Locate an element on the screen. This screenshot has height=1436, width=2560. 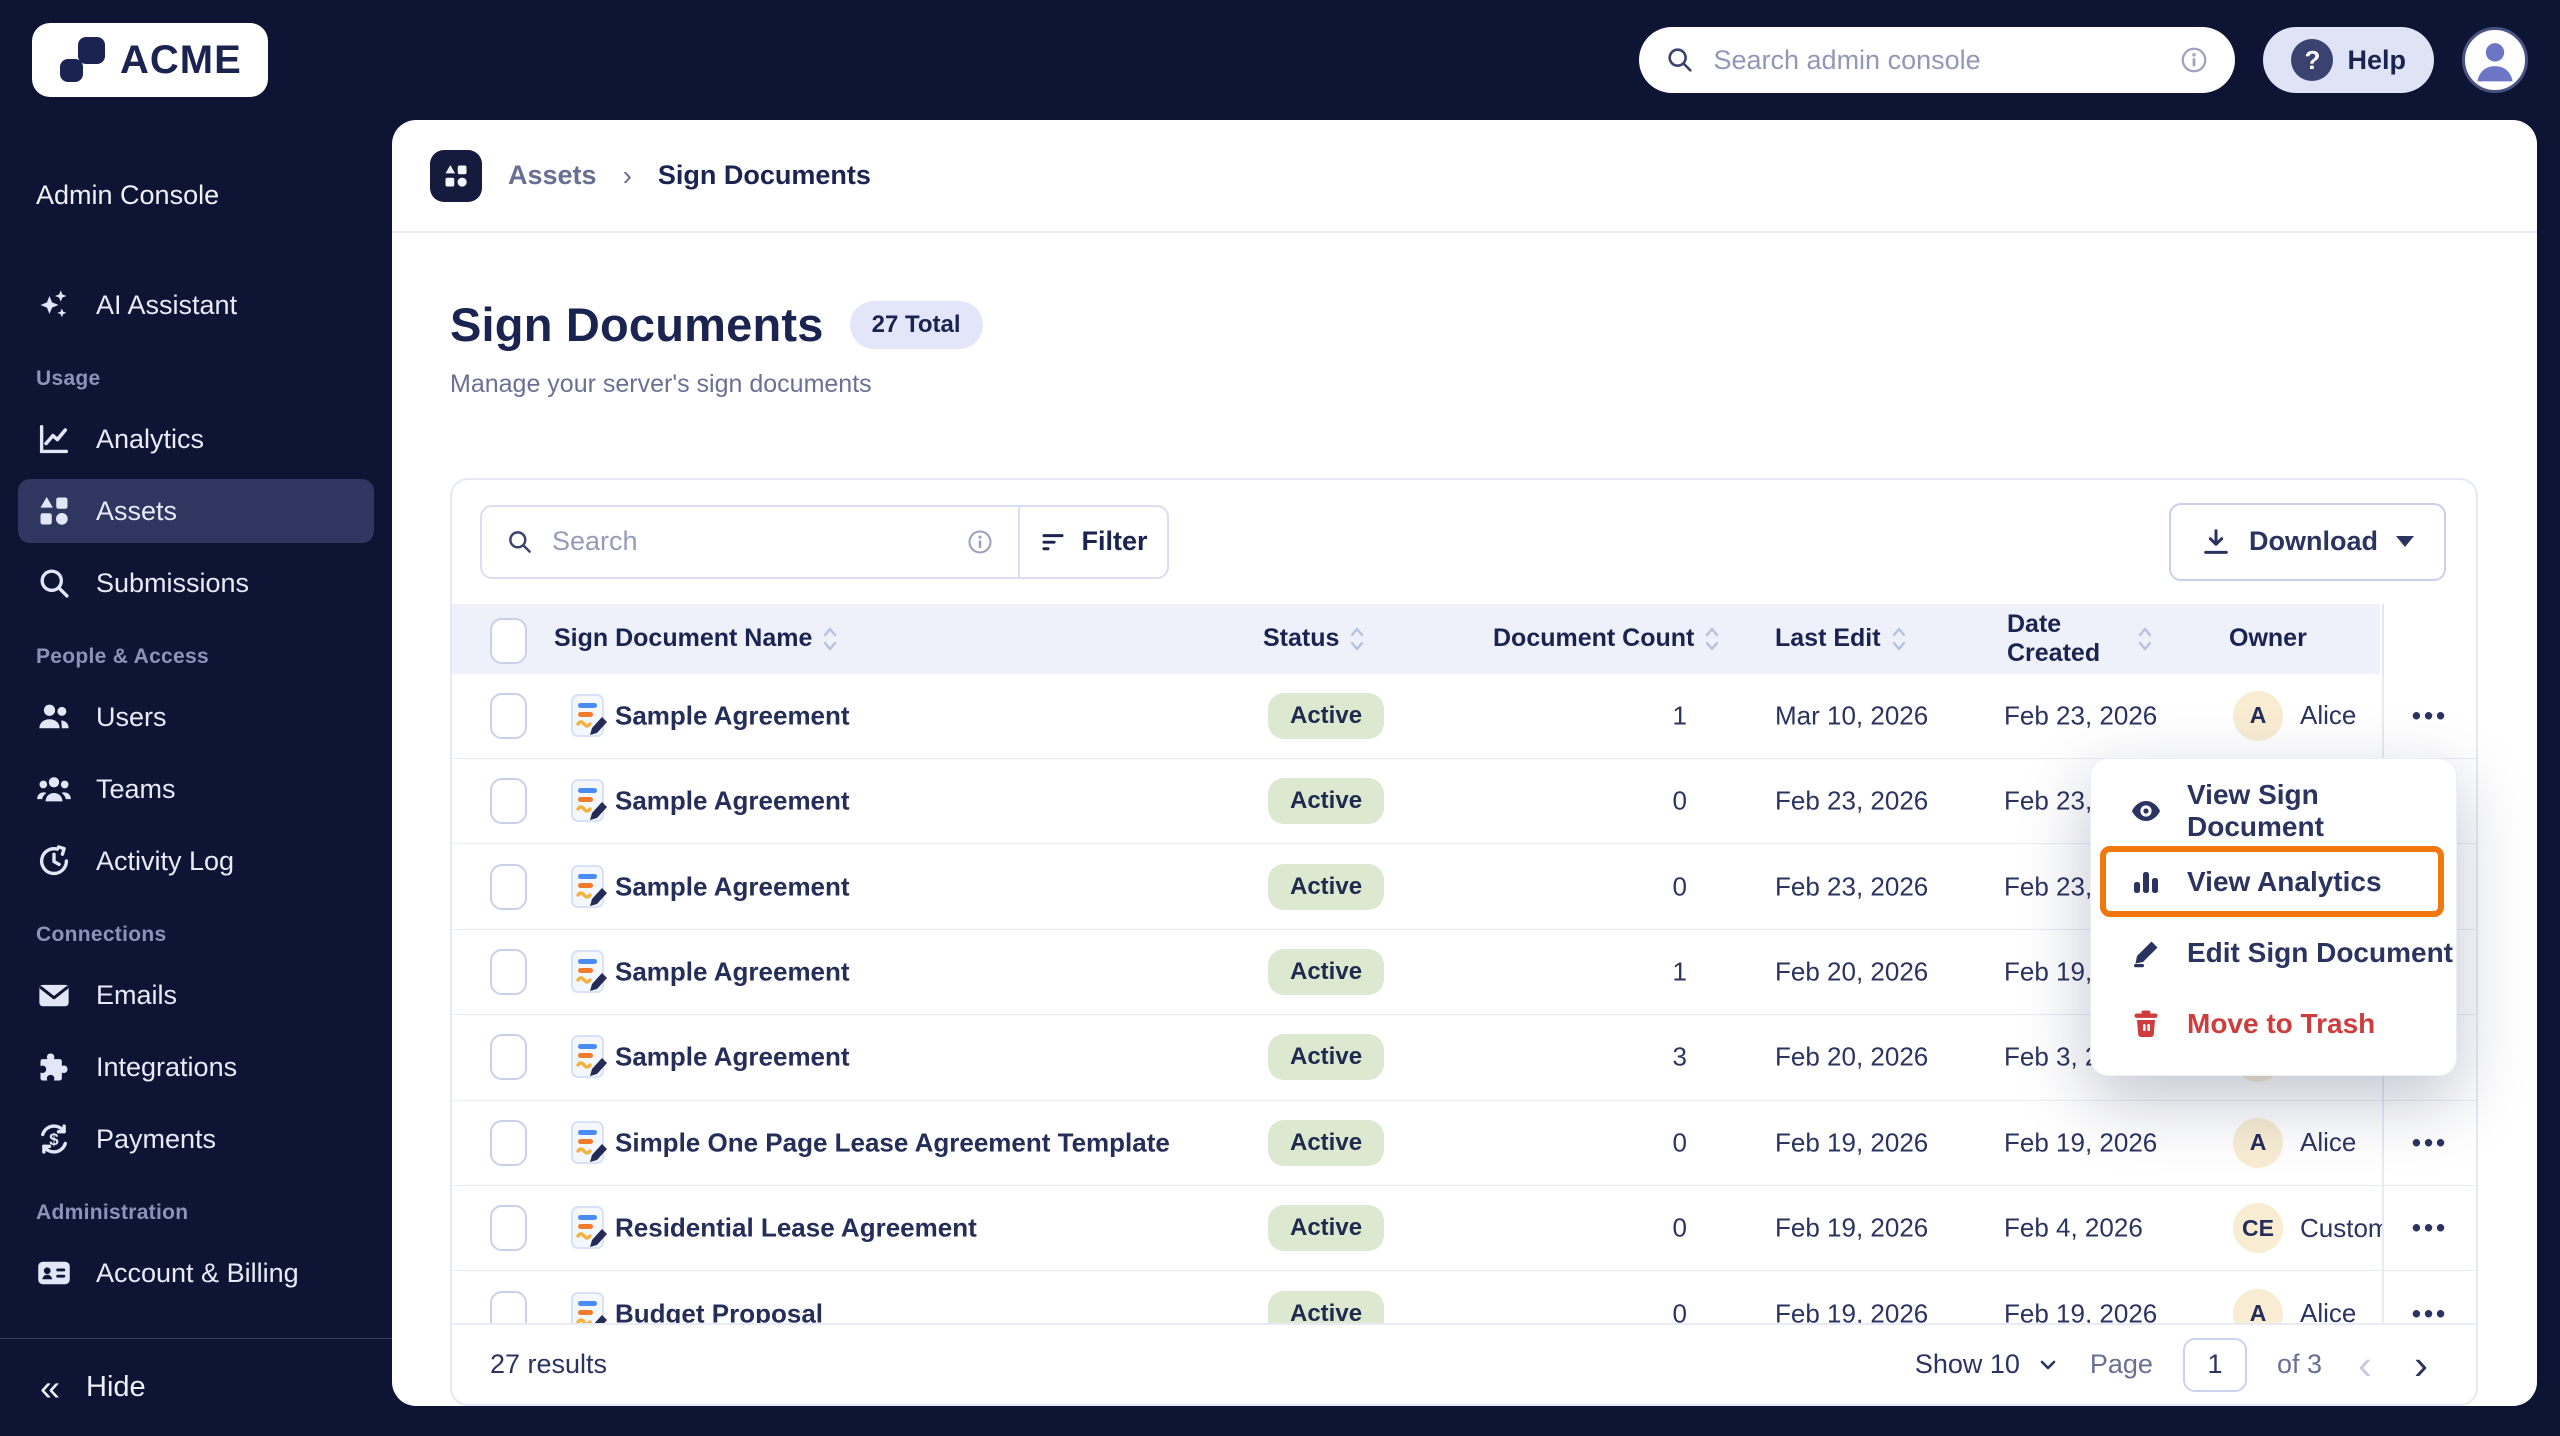
menu-item-move-to-trash: Move to Trash is located at coordinates (2273, 1023).